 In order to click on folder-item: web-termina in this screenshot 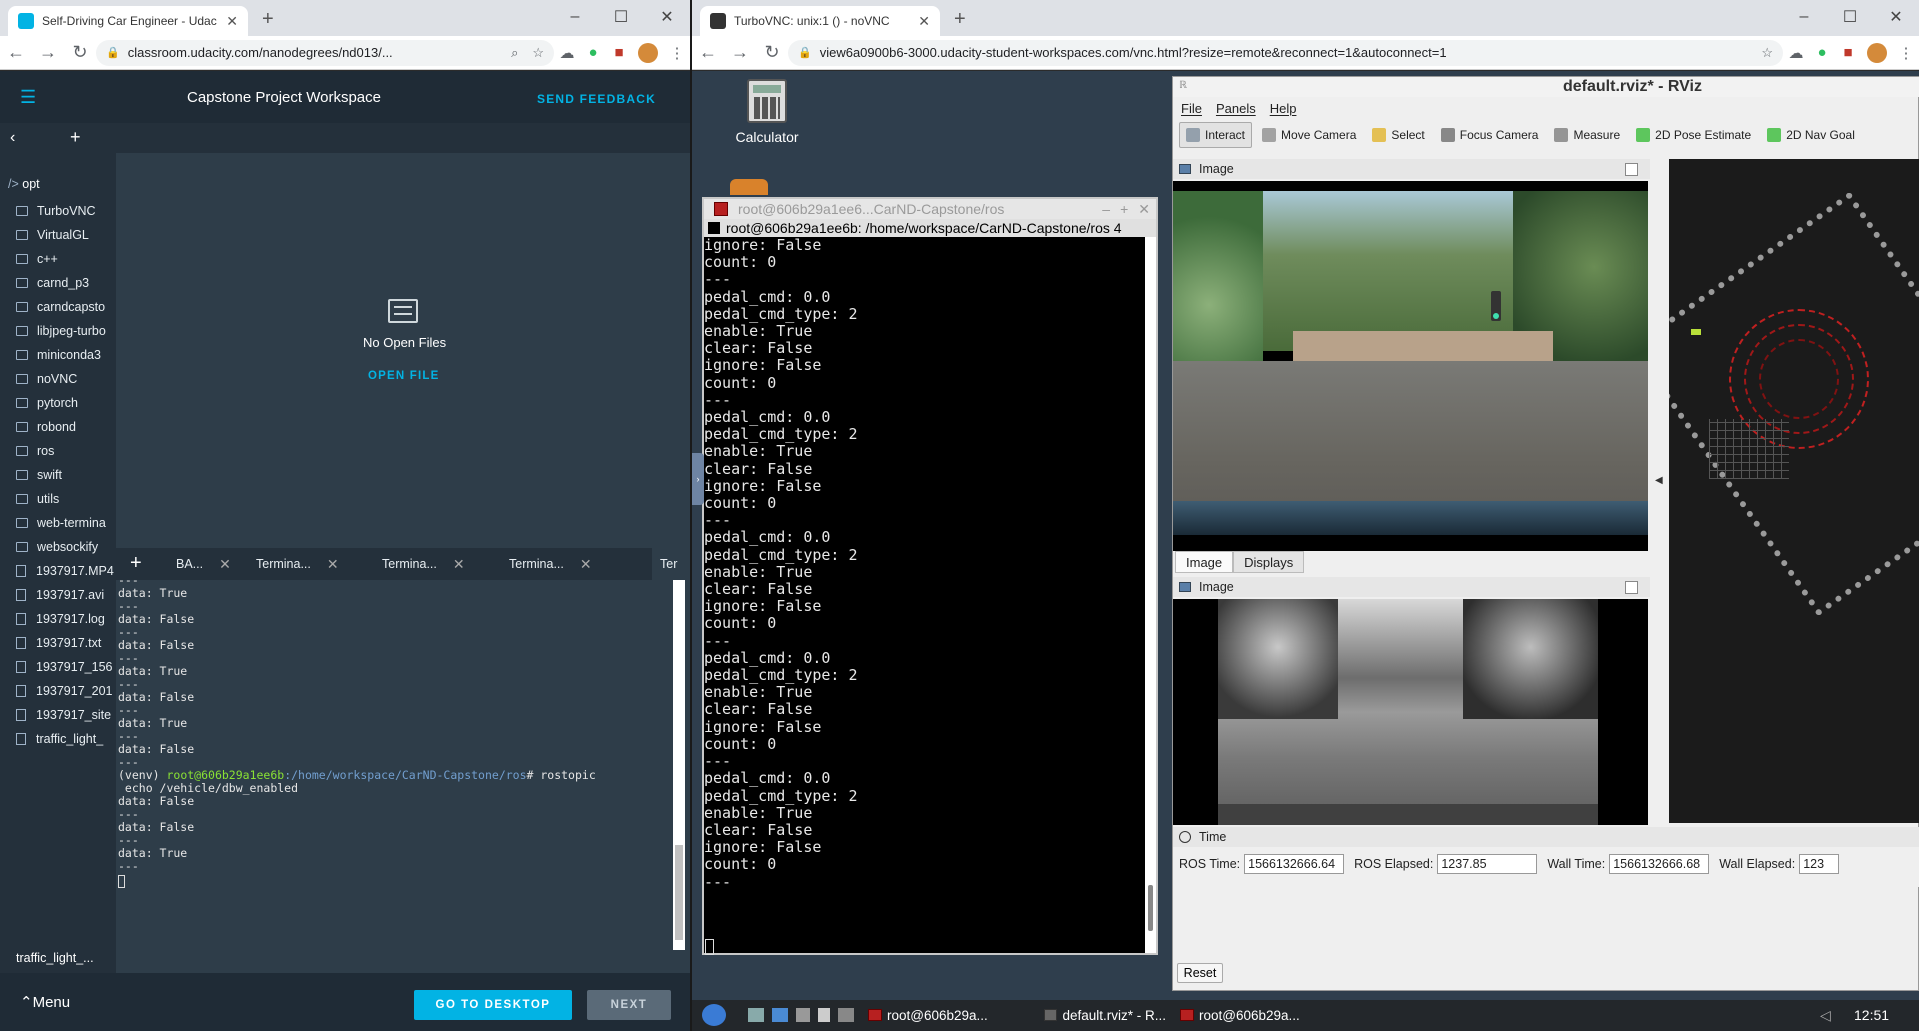, I will do `click(61, 523)`.